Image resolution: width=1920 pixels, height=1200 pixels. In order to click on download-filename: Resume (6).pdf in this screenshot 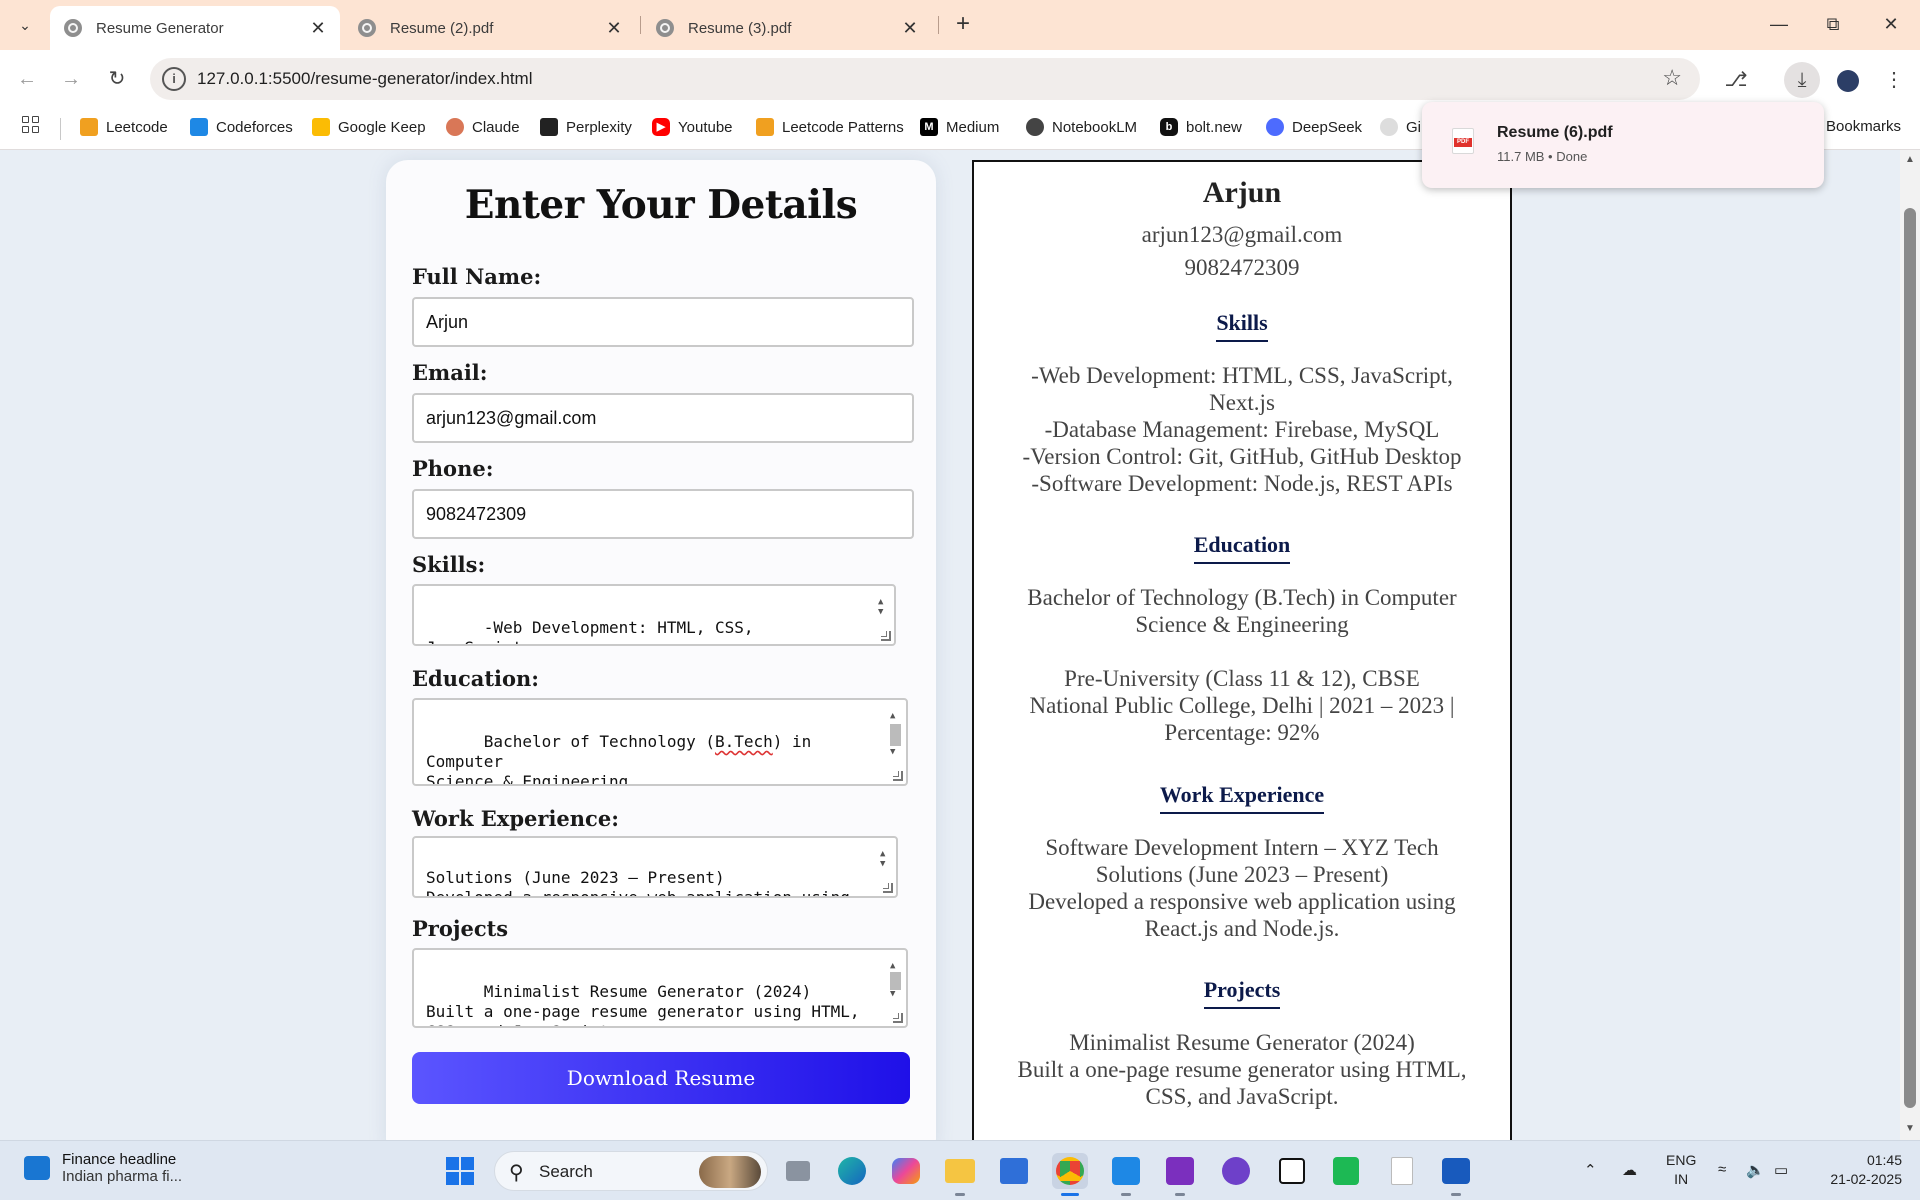, I will do `click(1555, 132)`.